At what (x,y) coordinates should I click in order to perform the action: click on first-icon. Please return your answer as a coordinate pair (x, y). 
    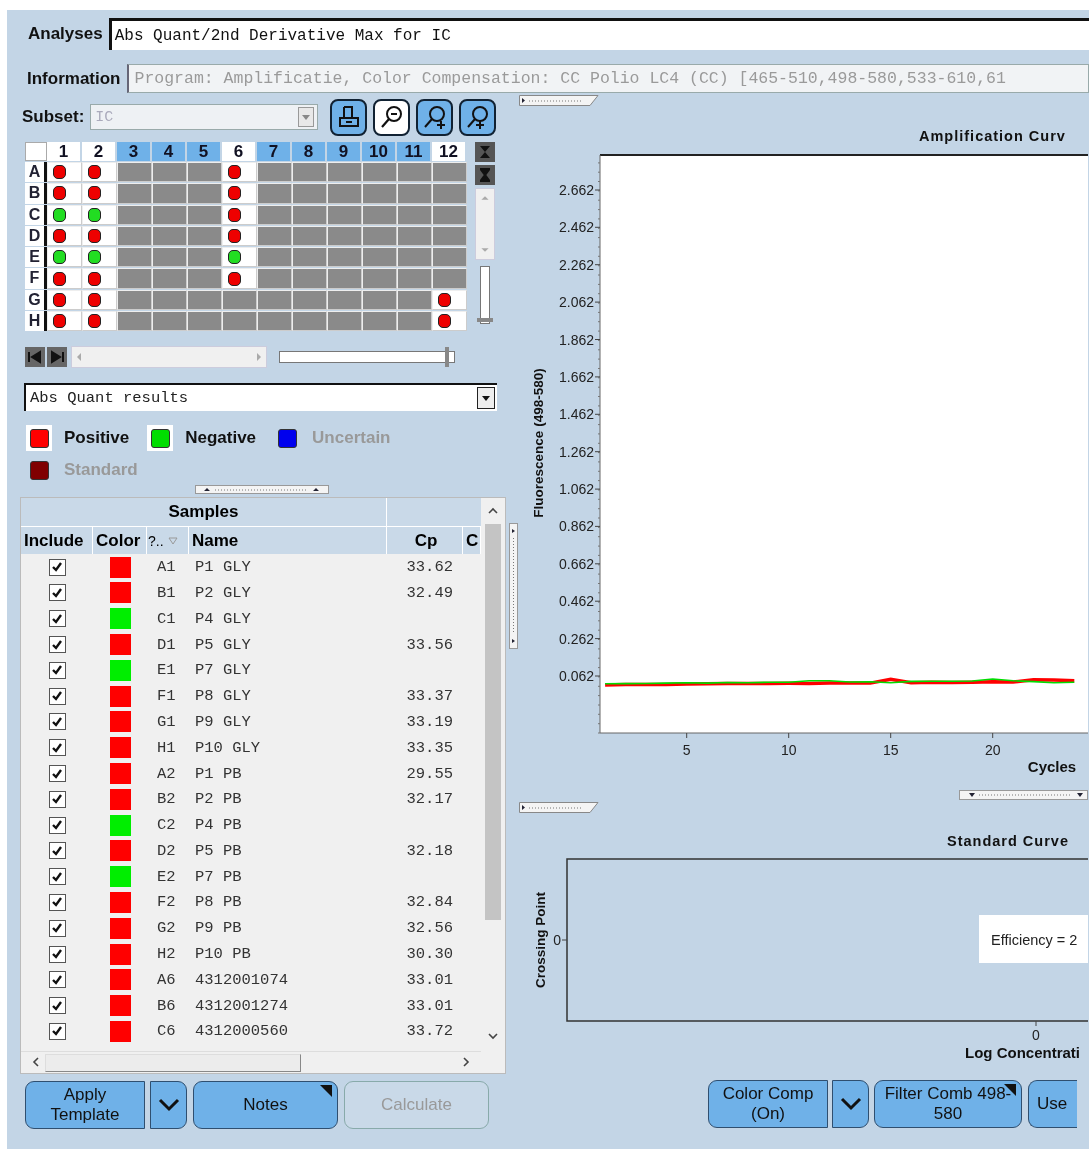
    Looking at the image, I should click on (35, 357).